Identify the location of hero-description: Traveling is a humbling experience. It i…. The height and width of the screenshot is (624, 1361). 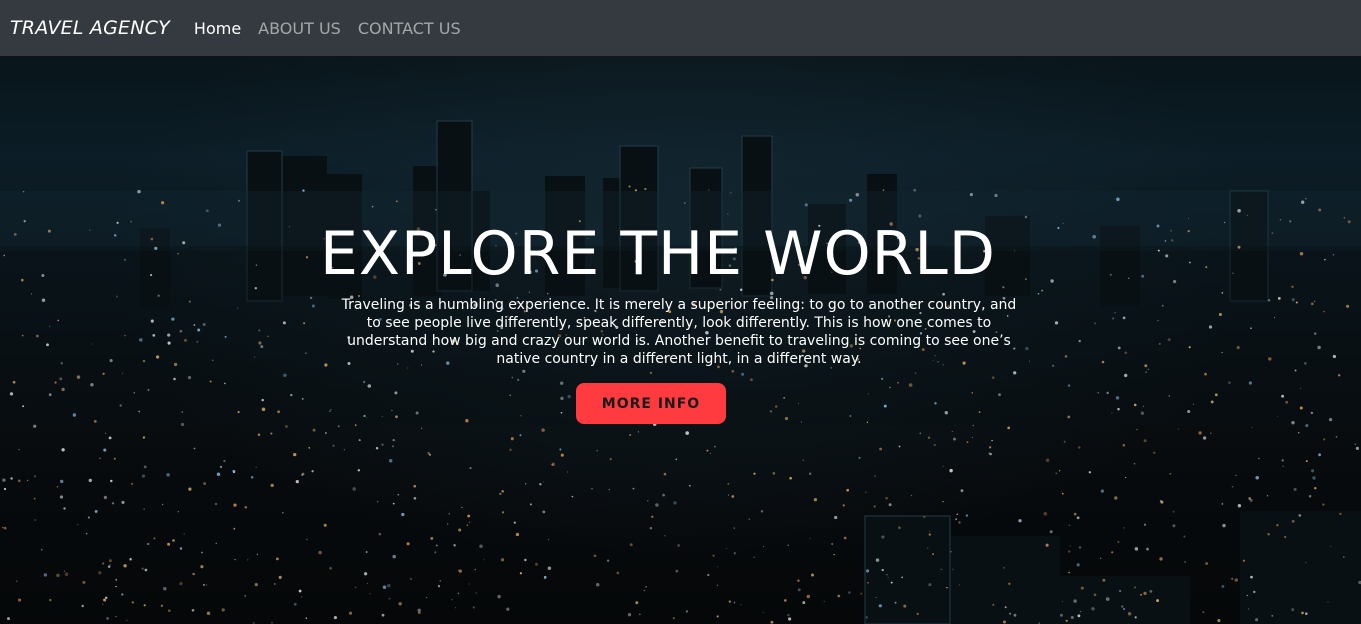
(679, 332).